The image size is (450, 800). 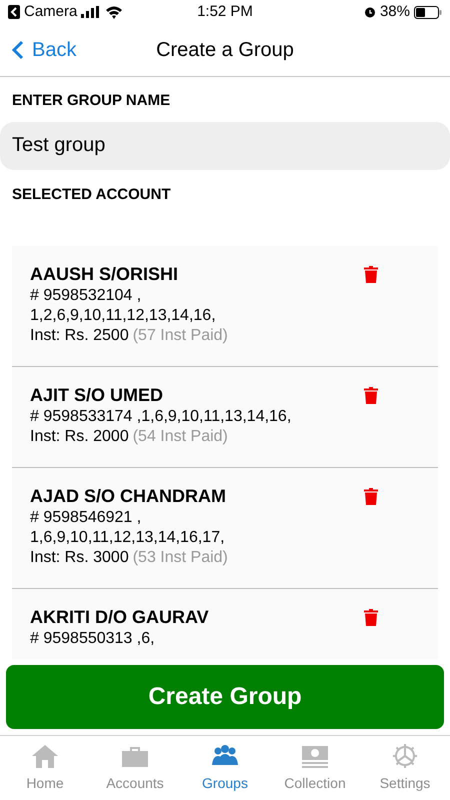 I want to click on account-number: # 9598533174 ,1,6,9,10,11,13,14,16,, so click(x=161, y=417).